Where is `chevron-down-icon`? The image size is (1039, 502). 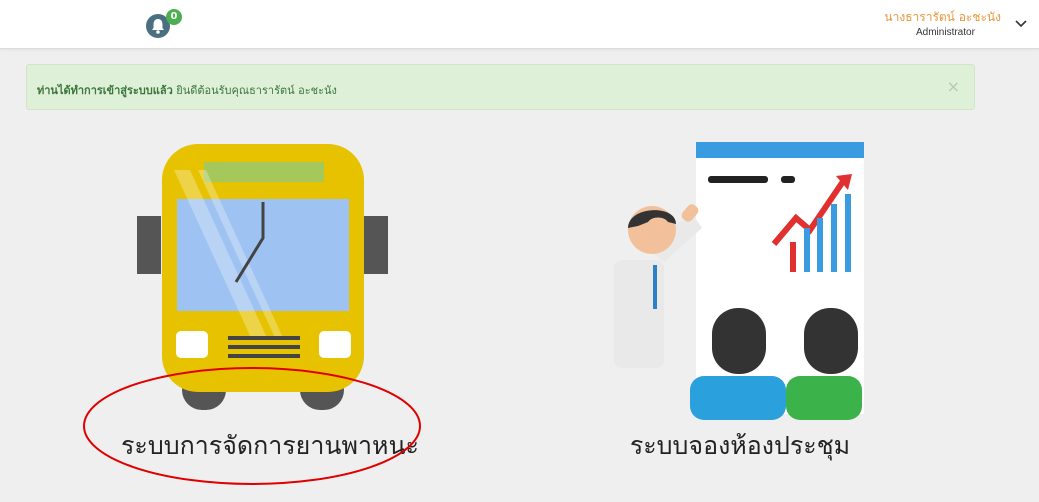 chevron-down-icon is located at coordinates (1021, 24).